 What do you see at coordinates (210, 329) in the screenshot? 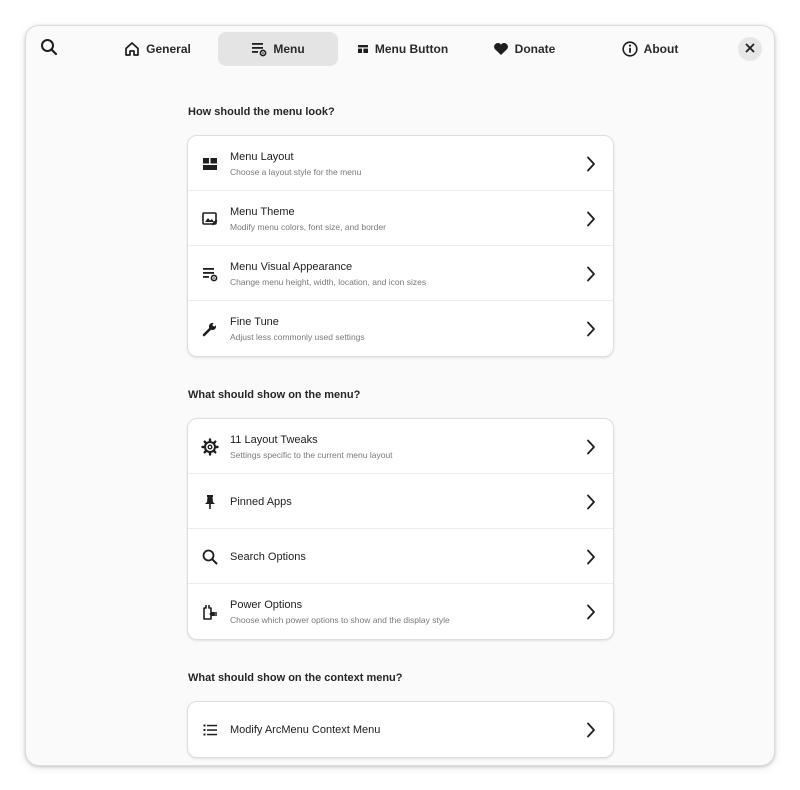
I see `wrench-icon` at bounding box center [210, 329].